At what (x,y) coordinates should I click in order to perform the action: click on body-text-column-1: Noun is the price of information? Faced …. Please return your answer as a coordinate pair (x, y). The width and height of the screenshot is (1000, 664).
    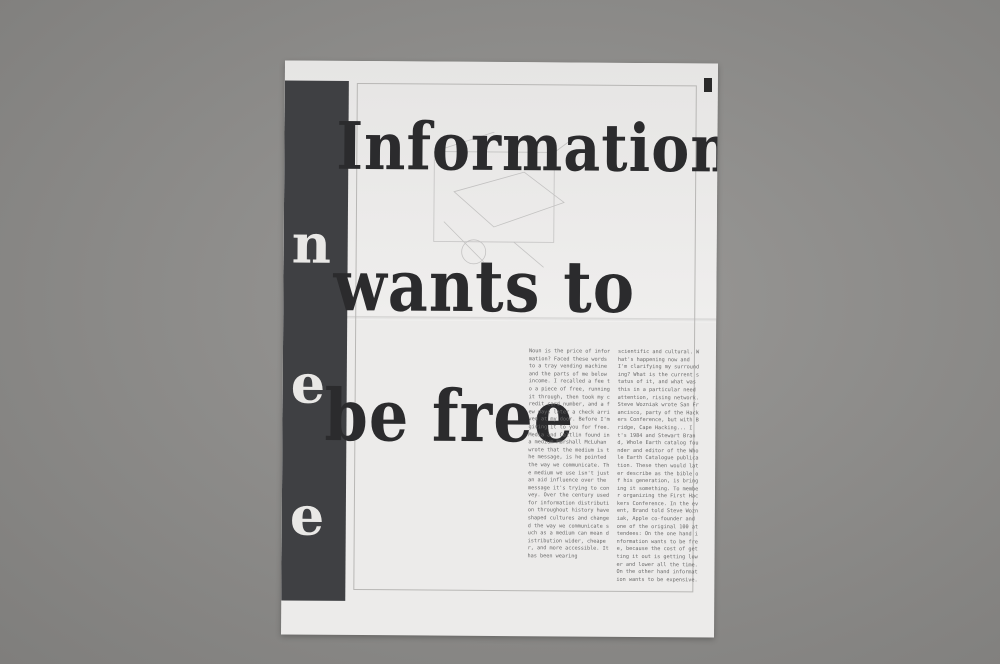
    Looking at the image, I should click on (569, 454).